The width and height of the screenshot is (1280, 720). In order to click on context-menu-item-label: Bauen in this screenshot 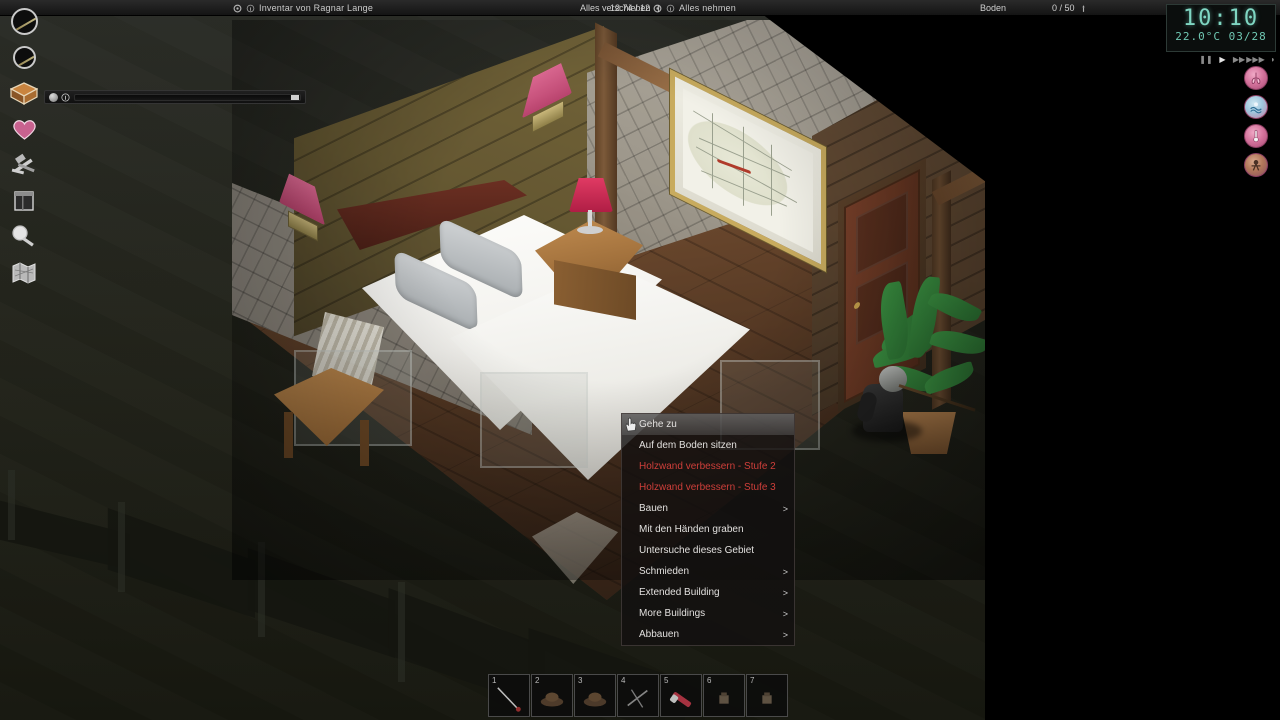, I will do `click(653, 508)`.